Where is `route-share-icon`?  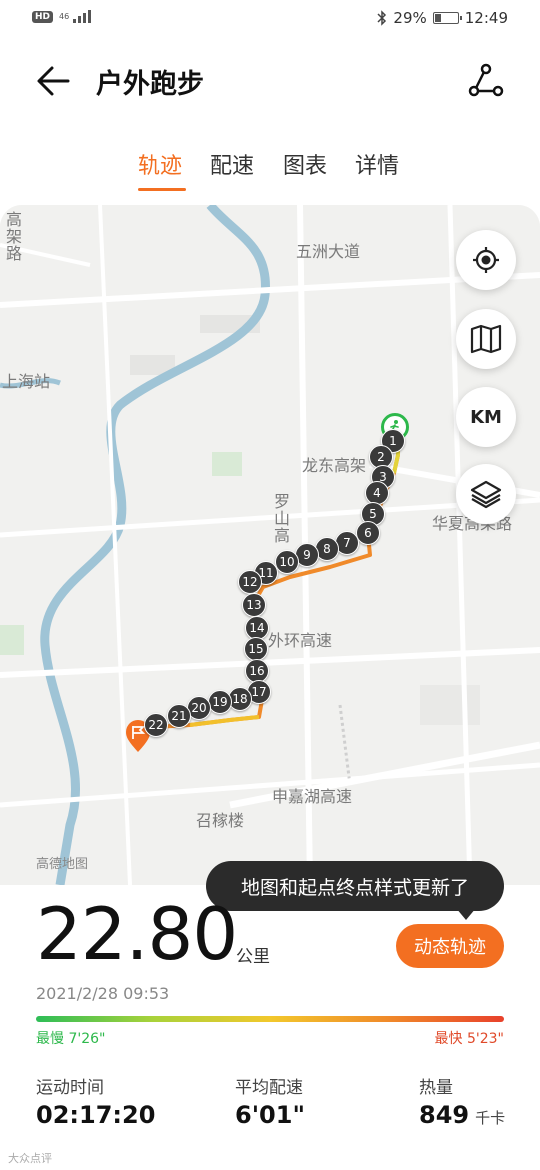 route-share-icon is located at coordinates (486, 80).